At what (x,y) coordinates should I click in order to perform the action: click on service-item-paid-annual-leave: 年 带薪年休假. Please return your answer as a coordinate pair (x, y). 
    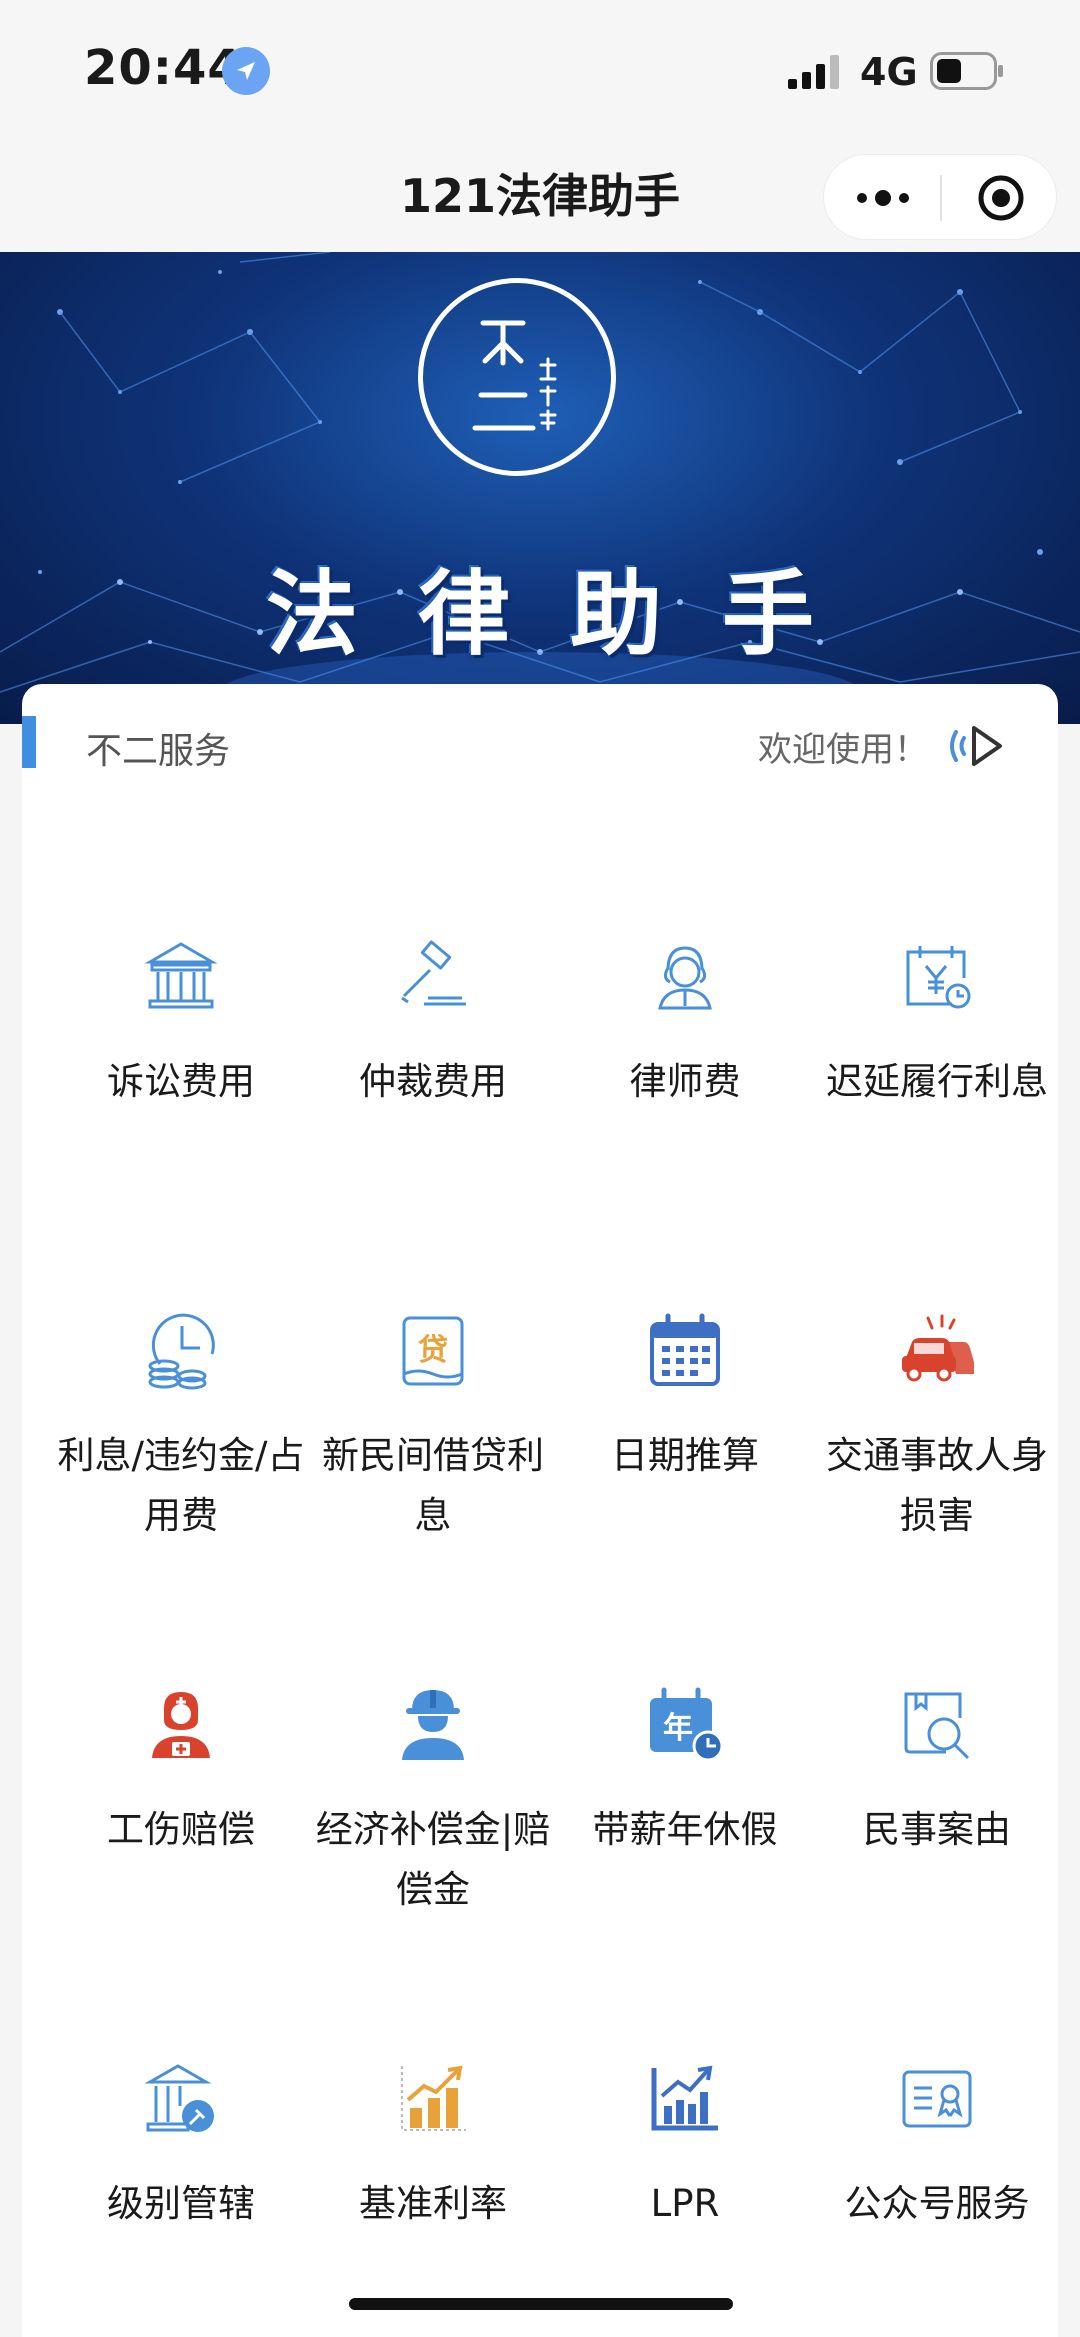
    Looking at the image, I should click on (685, 1773).